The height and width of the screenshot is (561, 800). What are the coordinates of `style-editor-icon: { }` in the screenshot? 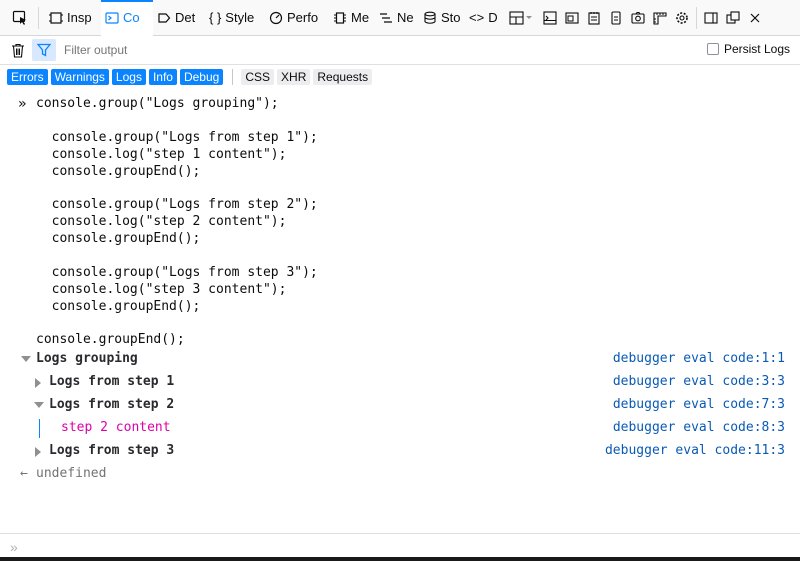 It's located at (215, 17).